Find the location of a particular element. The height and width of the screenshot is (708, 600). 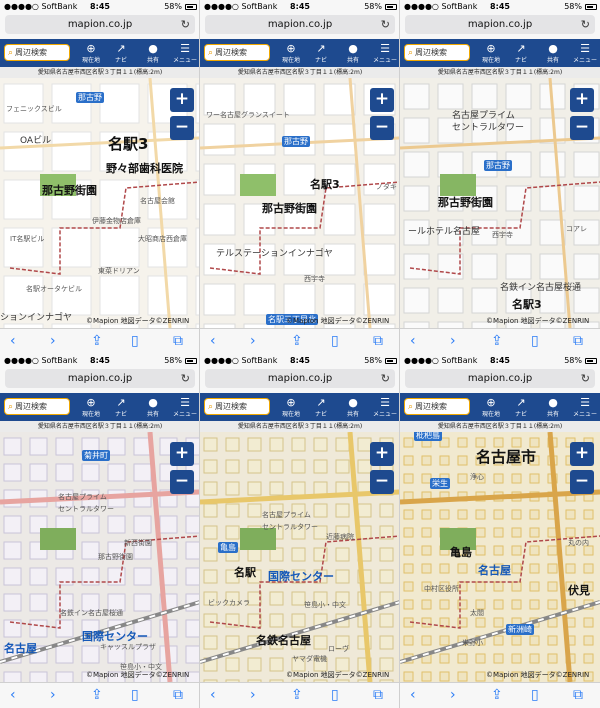

map-label: 栄生 is located at coordinates (440, 483).